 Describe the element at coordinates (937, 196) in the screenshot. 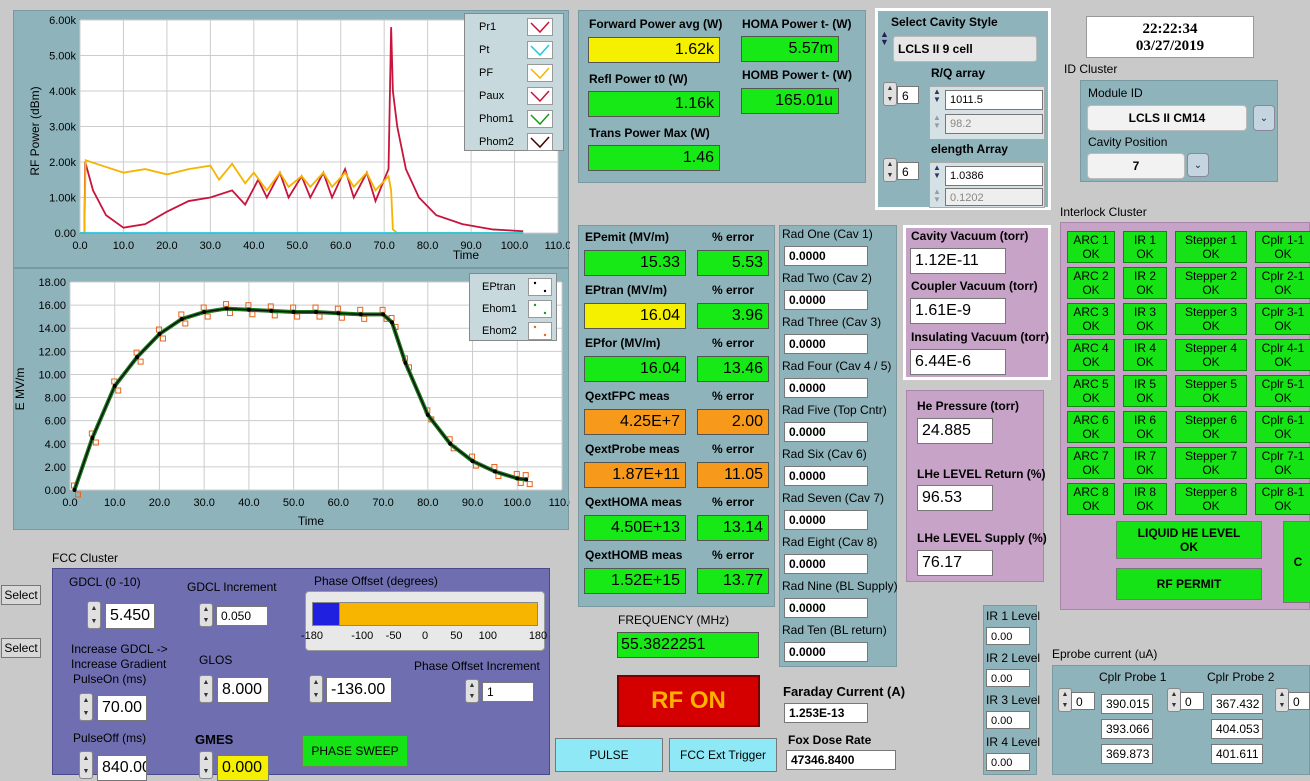

I see `el-arrows-icon-2: ▲ ▼` at that location.